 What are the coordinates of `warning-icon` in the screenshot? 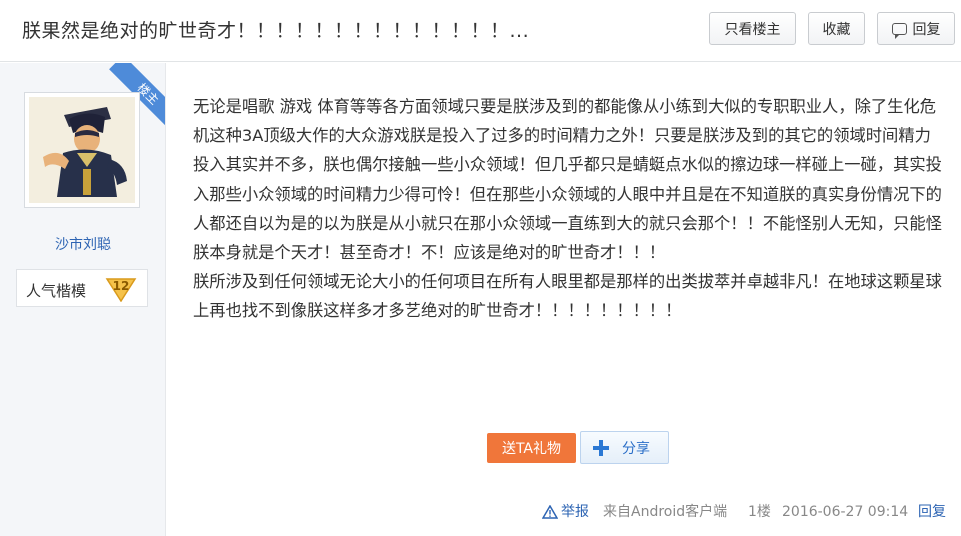 It's located at (550, 512).